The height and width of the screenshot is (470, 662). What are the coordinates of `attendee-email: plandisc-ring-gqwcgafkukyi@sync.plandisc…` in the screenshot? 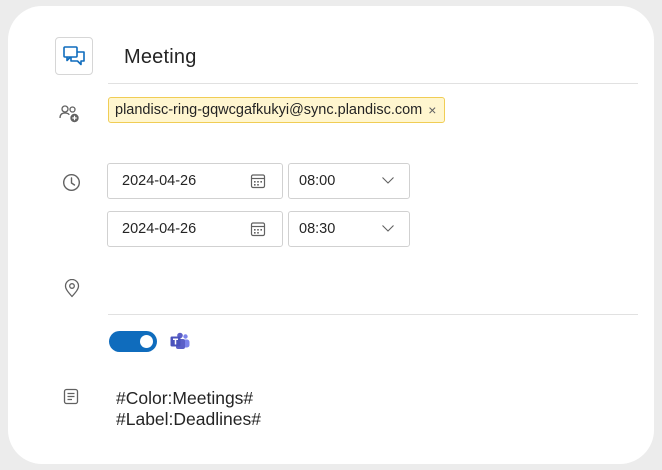 It's located at (269, 110).